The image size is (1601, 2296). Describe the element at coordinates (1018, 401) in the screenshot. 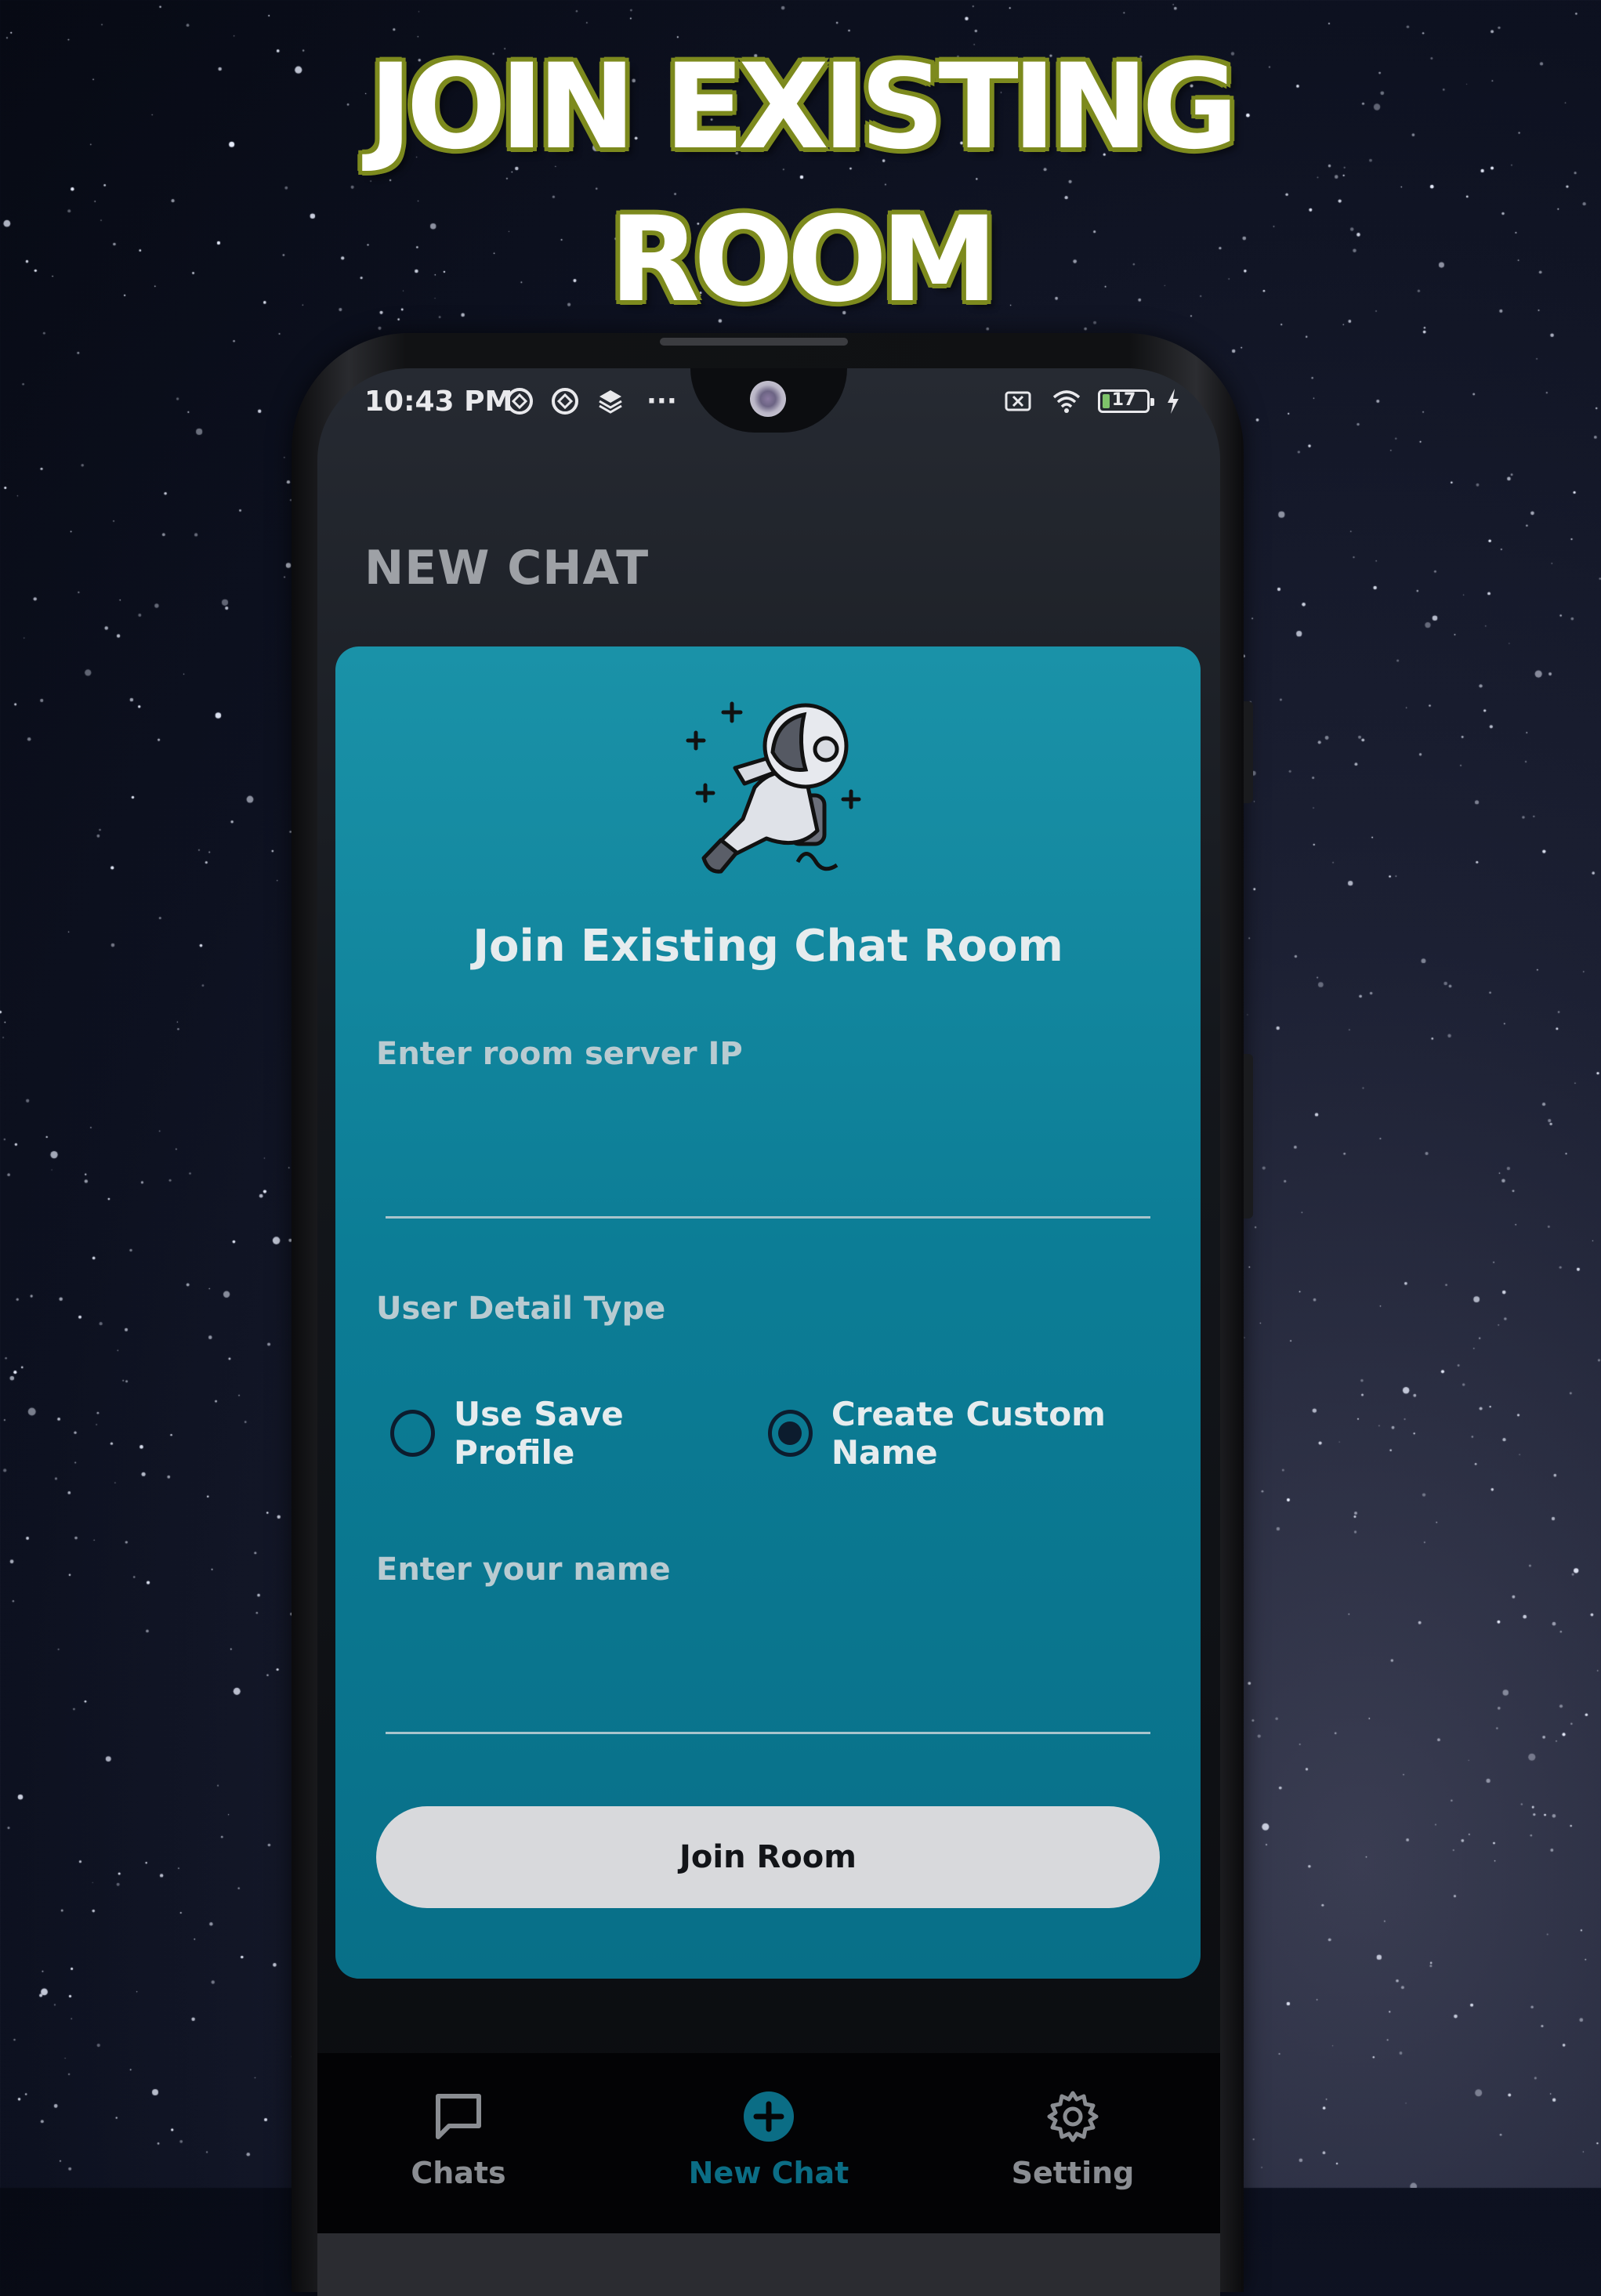

I see `no-sim-icon` at that location.